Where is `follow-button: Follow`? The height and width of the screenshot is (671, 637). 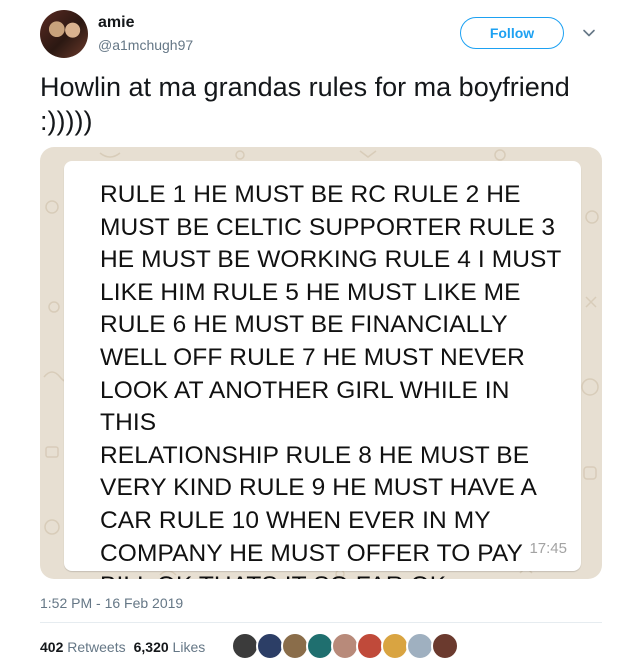
follow-button: Follow is located at coordinates (512, 33).